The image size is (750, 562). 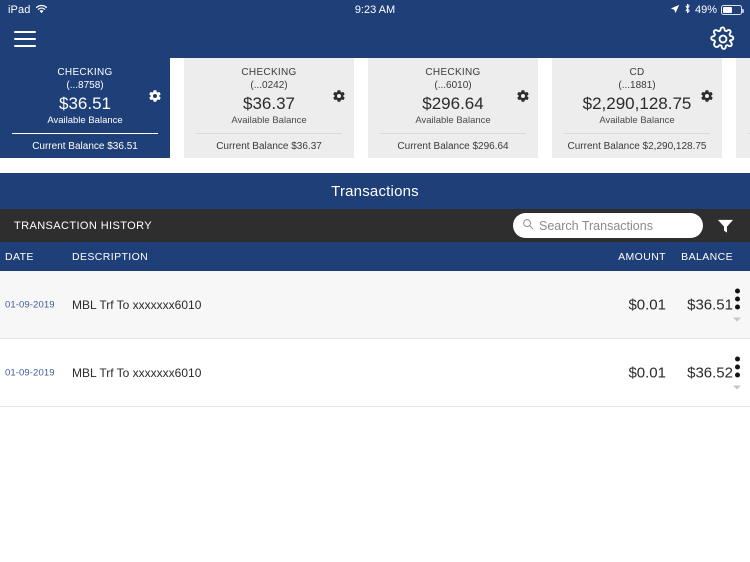 I want to click on available-balance-amount: $296.64, so click(x=453, y=103).